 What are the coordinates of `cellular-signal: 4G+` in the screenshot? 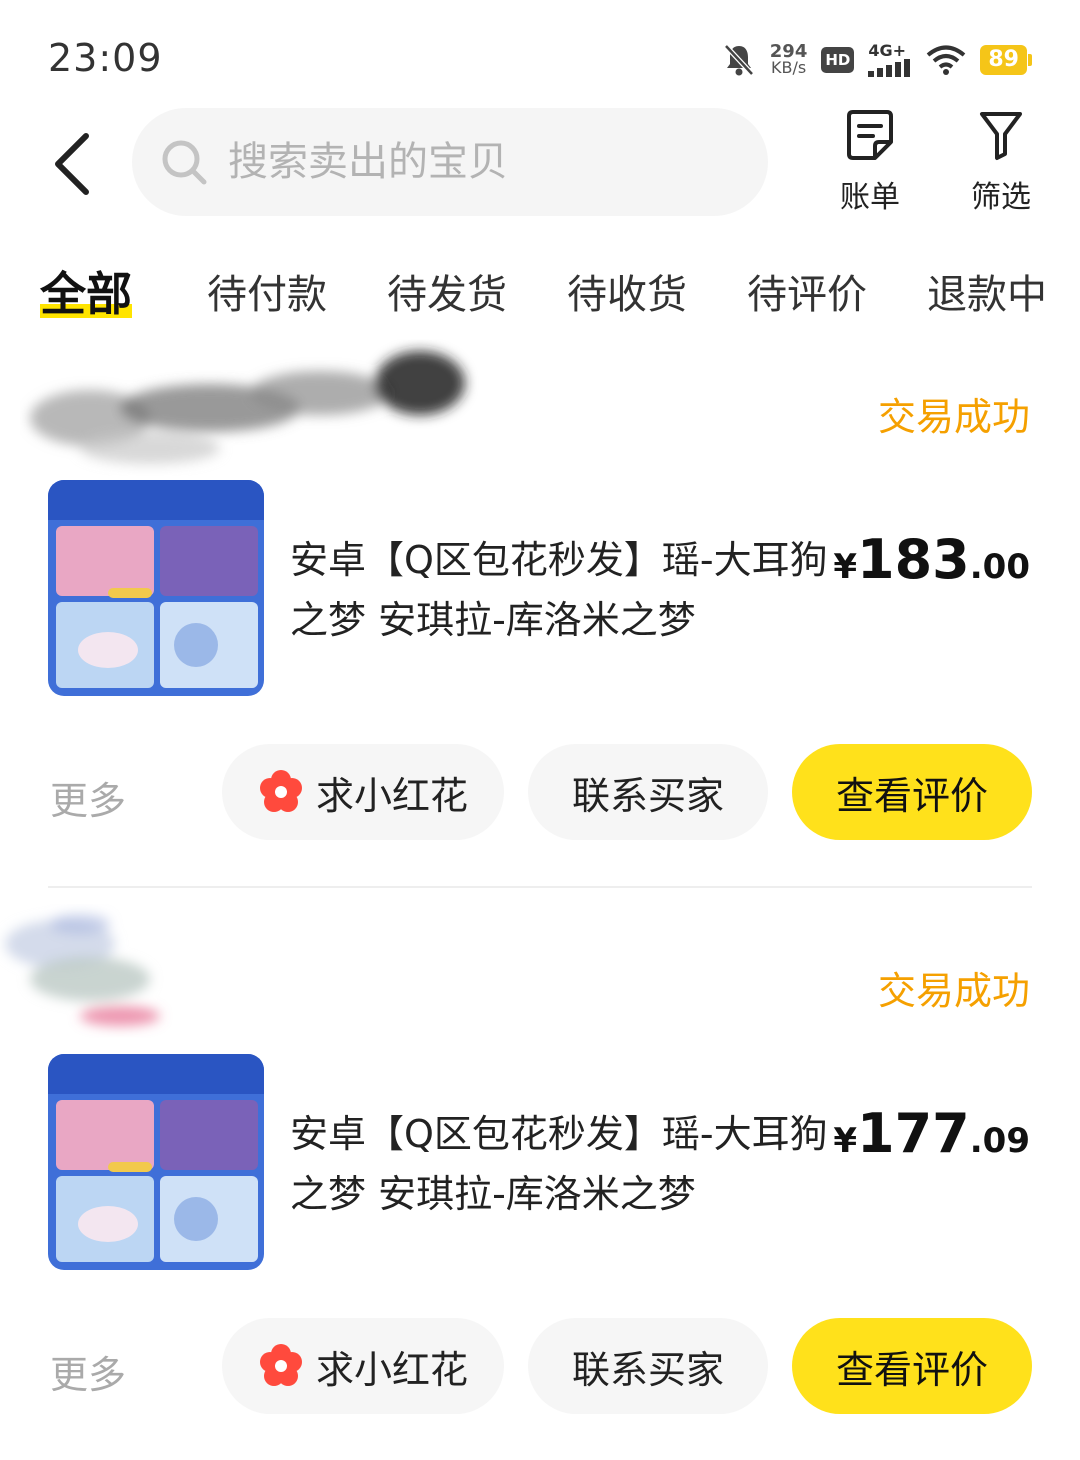 It's located at (890, 60).